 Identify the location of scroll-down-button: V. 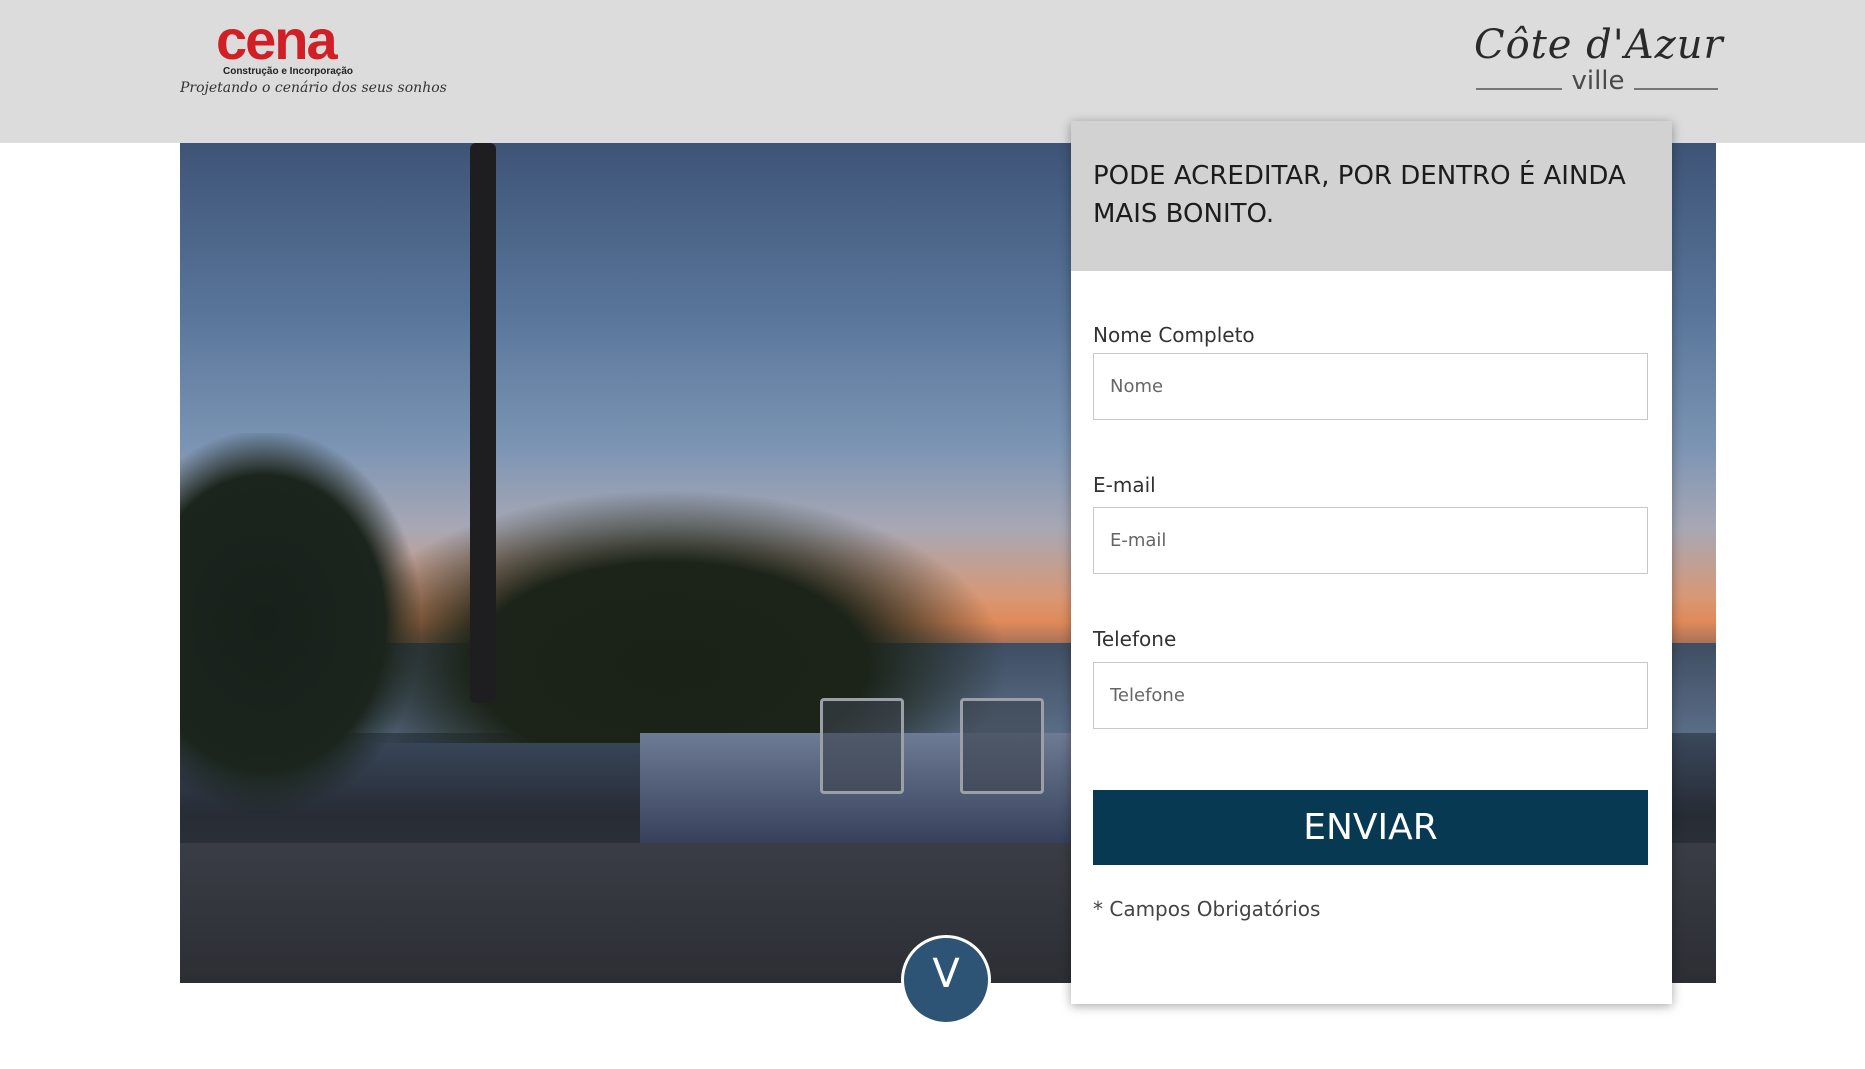
(946, 980).